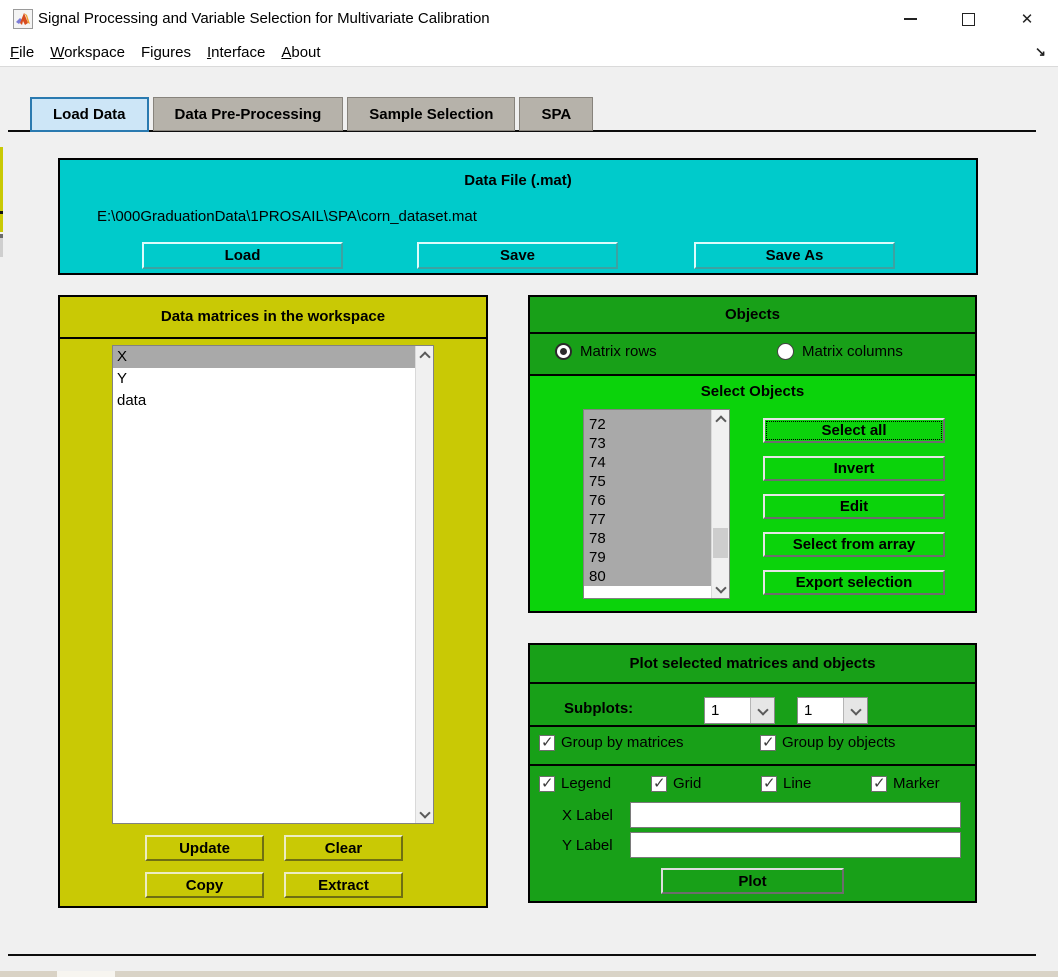  I want to click on select-from-array-button: Select from array, so click(854, 544).